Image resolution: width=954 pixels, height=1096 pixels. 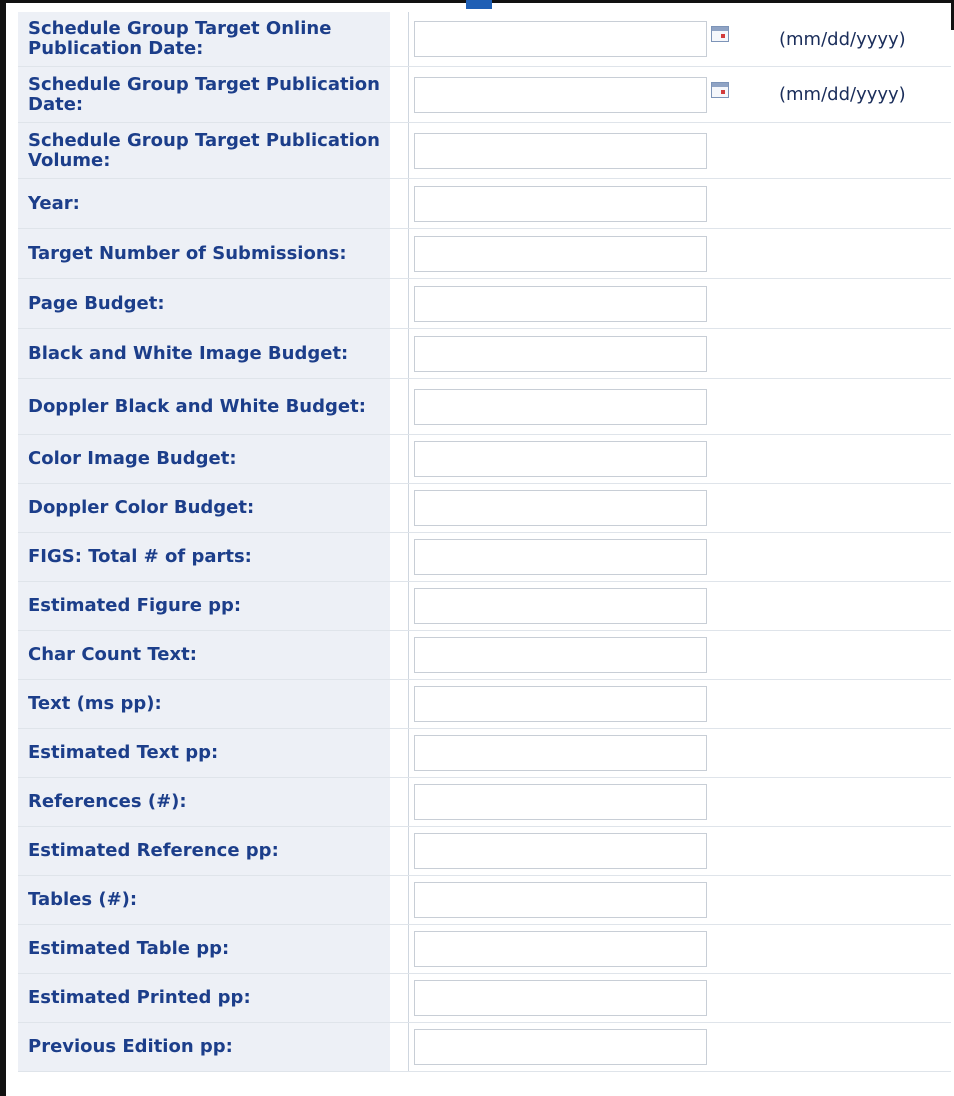 I want to click on previous-edition-pp-input, so click(x=560, y=1047).